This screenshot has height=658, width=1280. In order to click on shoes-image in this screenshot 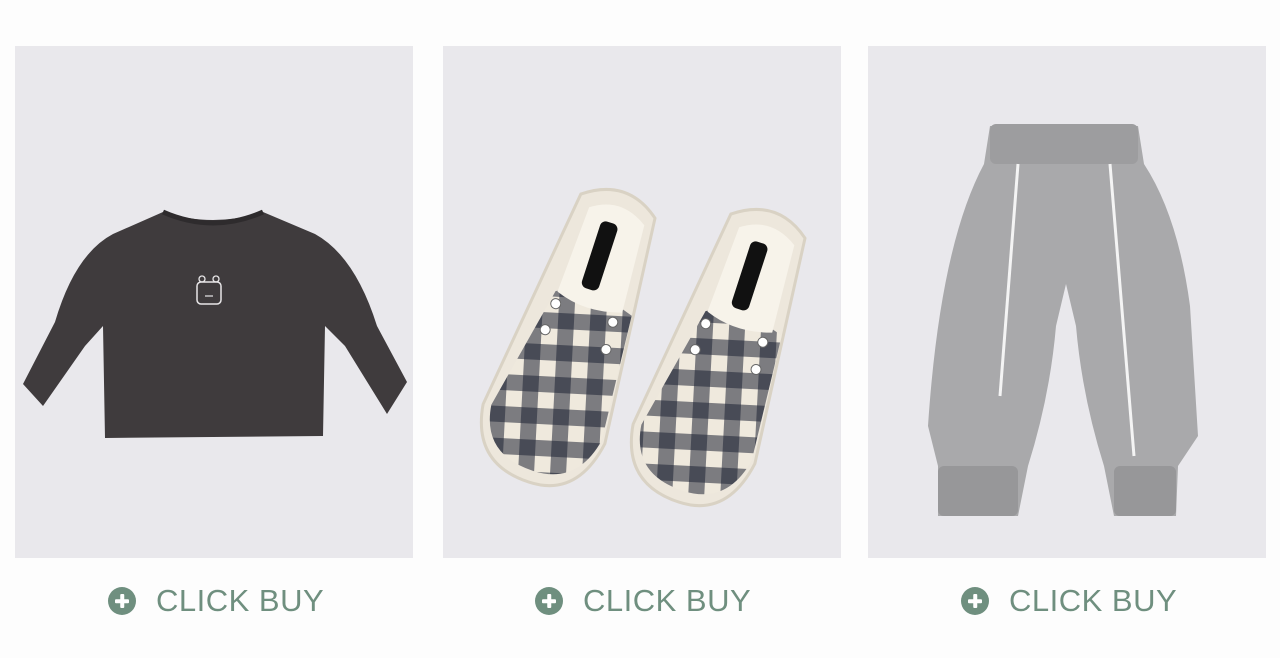, I will do `click(643, 347)`.